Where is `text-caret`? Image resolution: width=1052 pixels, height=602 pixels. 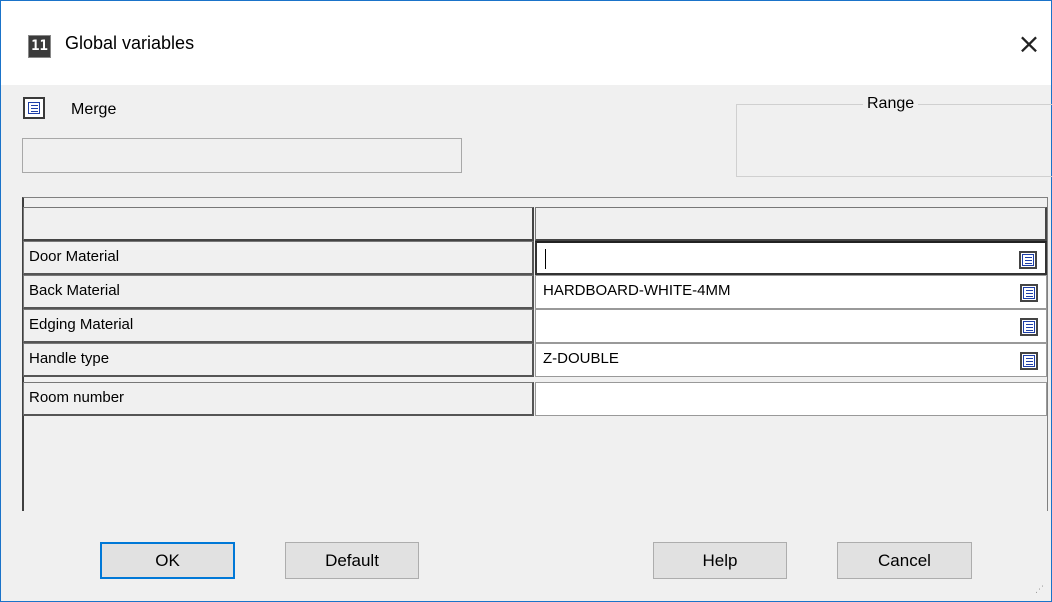
text-caret is located at coordinates (545, 259).